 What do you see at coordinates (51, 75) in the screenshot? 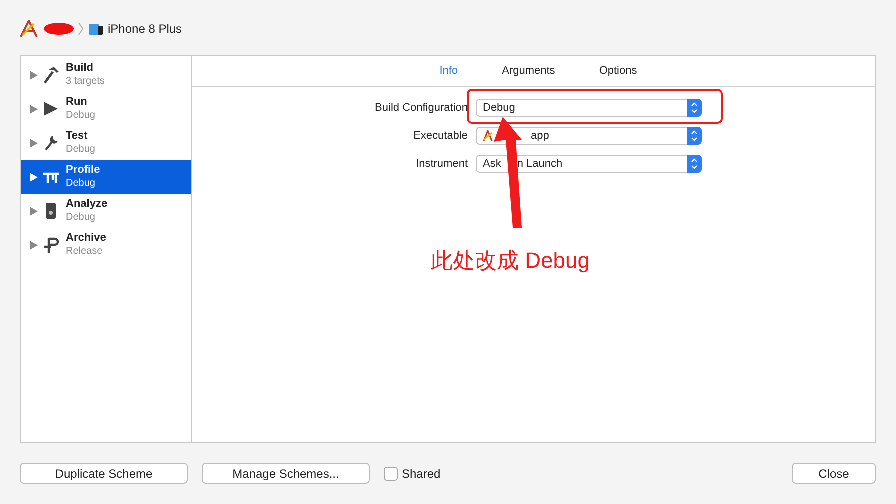
I see `hammer-icon` at bounding box center [51, 75].